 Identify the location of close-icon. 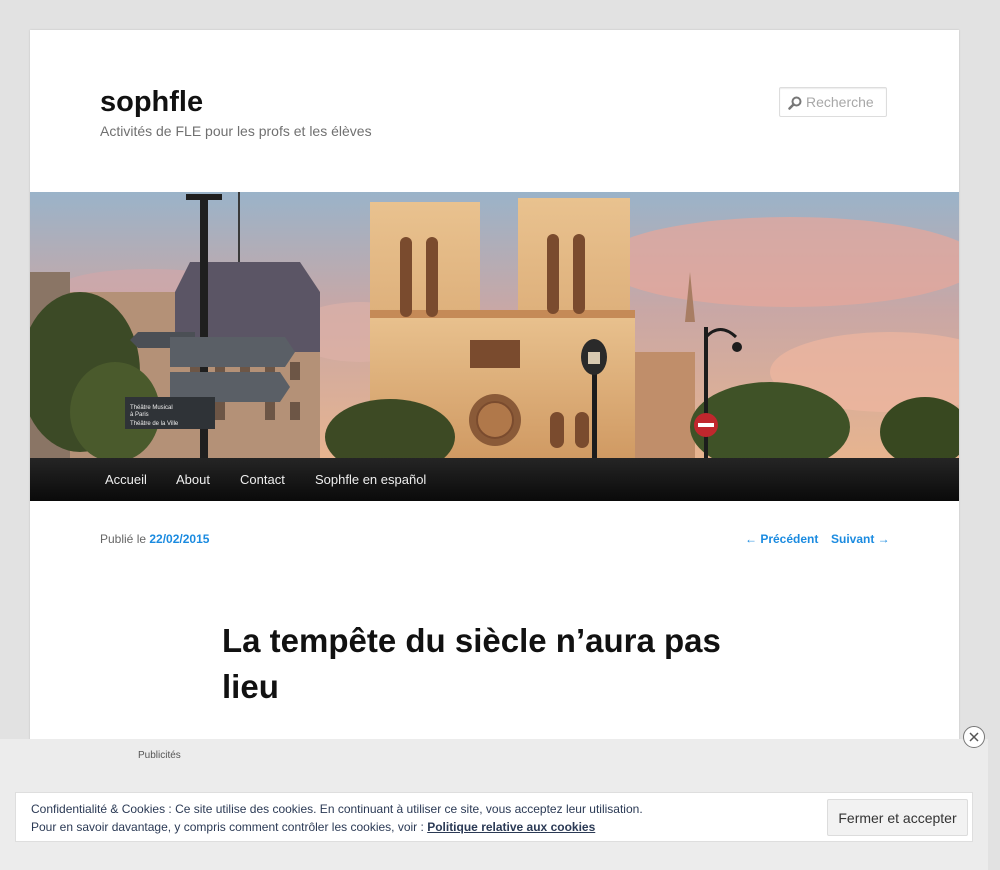
(974, 737).